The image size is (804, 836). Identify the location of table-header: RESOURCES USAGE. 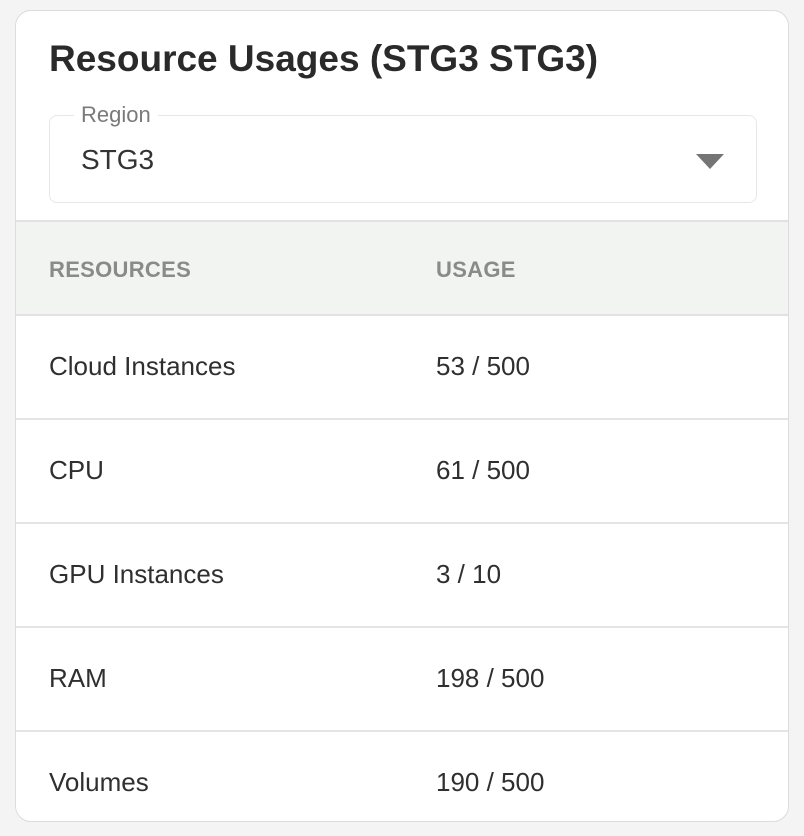
(402, 268).